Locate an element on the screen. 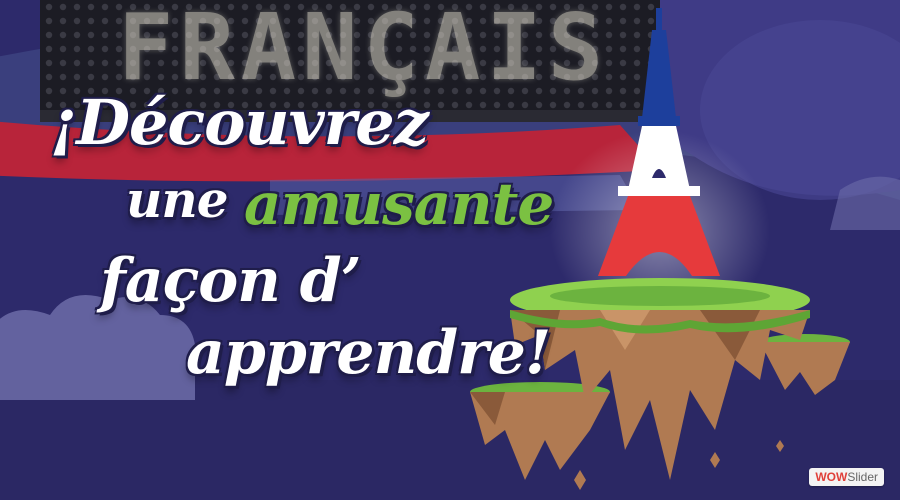 The width and height of the screenshot is (900, 500). badge-brand-part1: WOW is located at coordinates (831, 477).